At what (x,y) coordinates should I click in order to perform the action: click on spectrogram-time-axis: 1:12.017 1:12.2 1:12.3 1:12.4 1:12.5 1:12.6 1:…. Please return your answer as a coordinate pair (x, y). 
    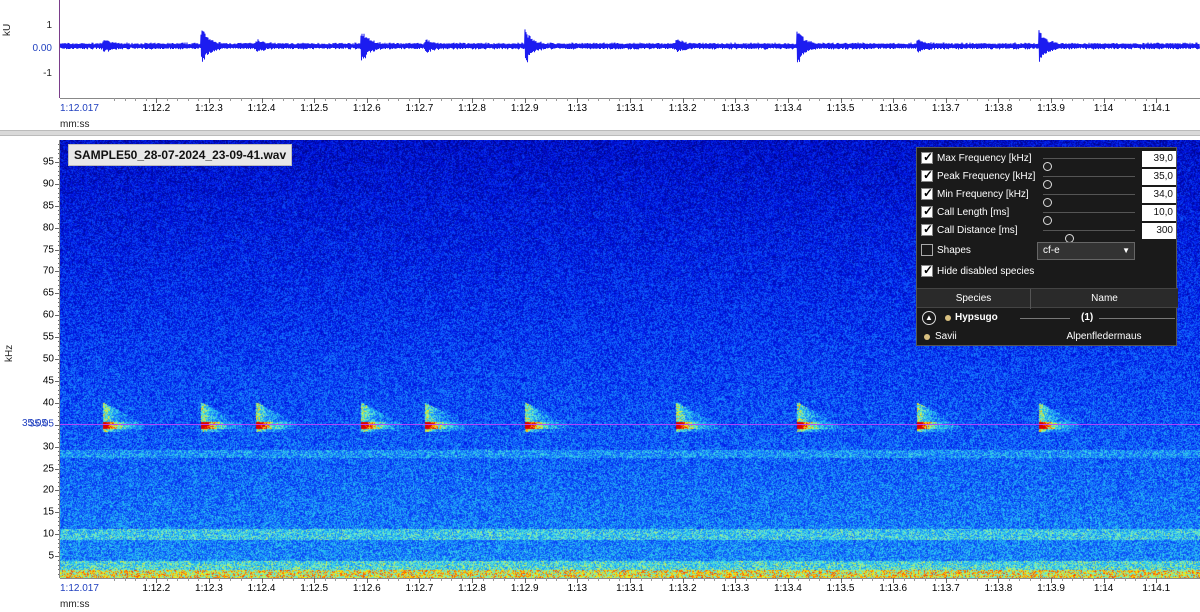
    Looking at the image, I should click on (630, 588).